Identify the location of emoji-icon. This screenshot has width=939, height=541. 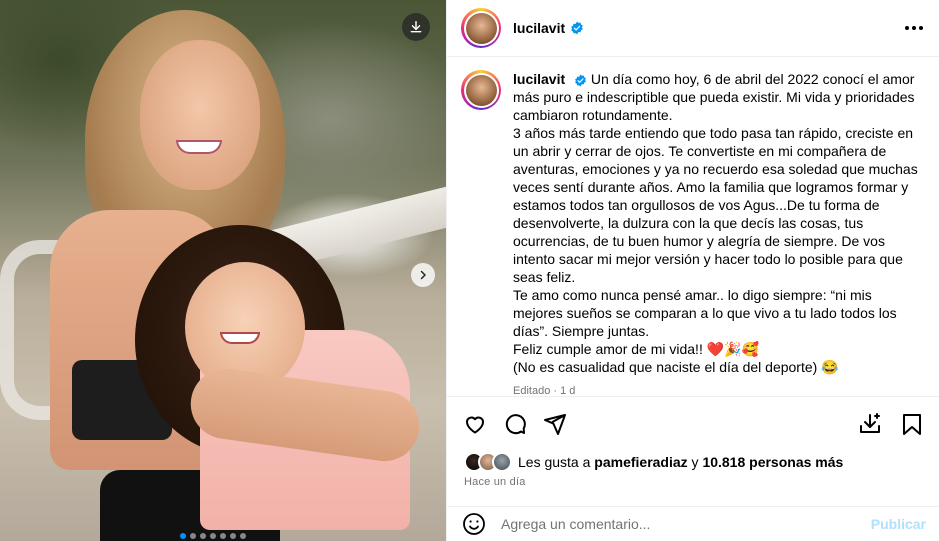
(474, 524).